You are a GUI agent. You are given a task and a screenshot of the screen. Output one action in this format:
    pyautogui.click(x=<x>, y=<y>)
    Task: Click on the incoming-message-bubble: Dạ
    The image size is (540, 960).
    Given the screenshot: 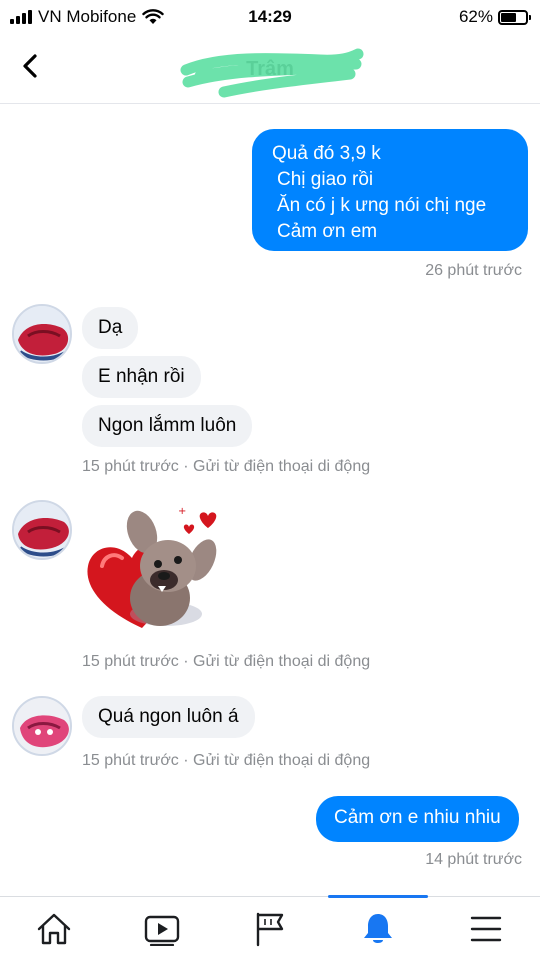 What is the action you would take?
    pyautogui.click(x=110, y=328)
    